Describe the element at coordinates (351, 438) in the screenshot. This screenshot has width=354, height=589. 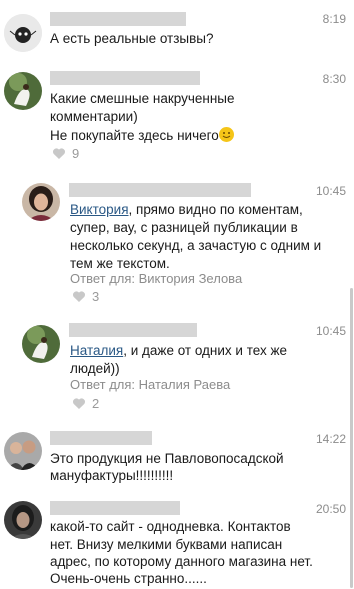
I see `scrollbar` at that location.